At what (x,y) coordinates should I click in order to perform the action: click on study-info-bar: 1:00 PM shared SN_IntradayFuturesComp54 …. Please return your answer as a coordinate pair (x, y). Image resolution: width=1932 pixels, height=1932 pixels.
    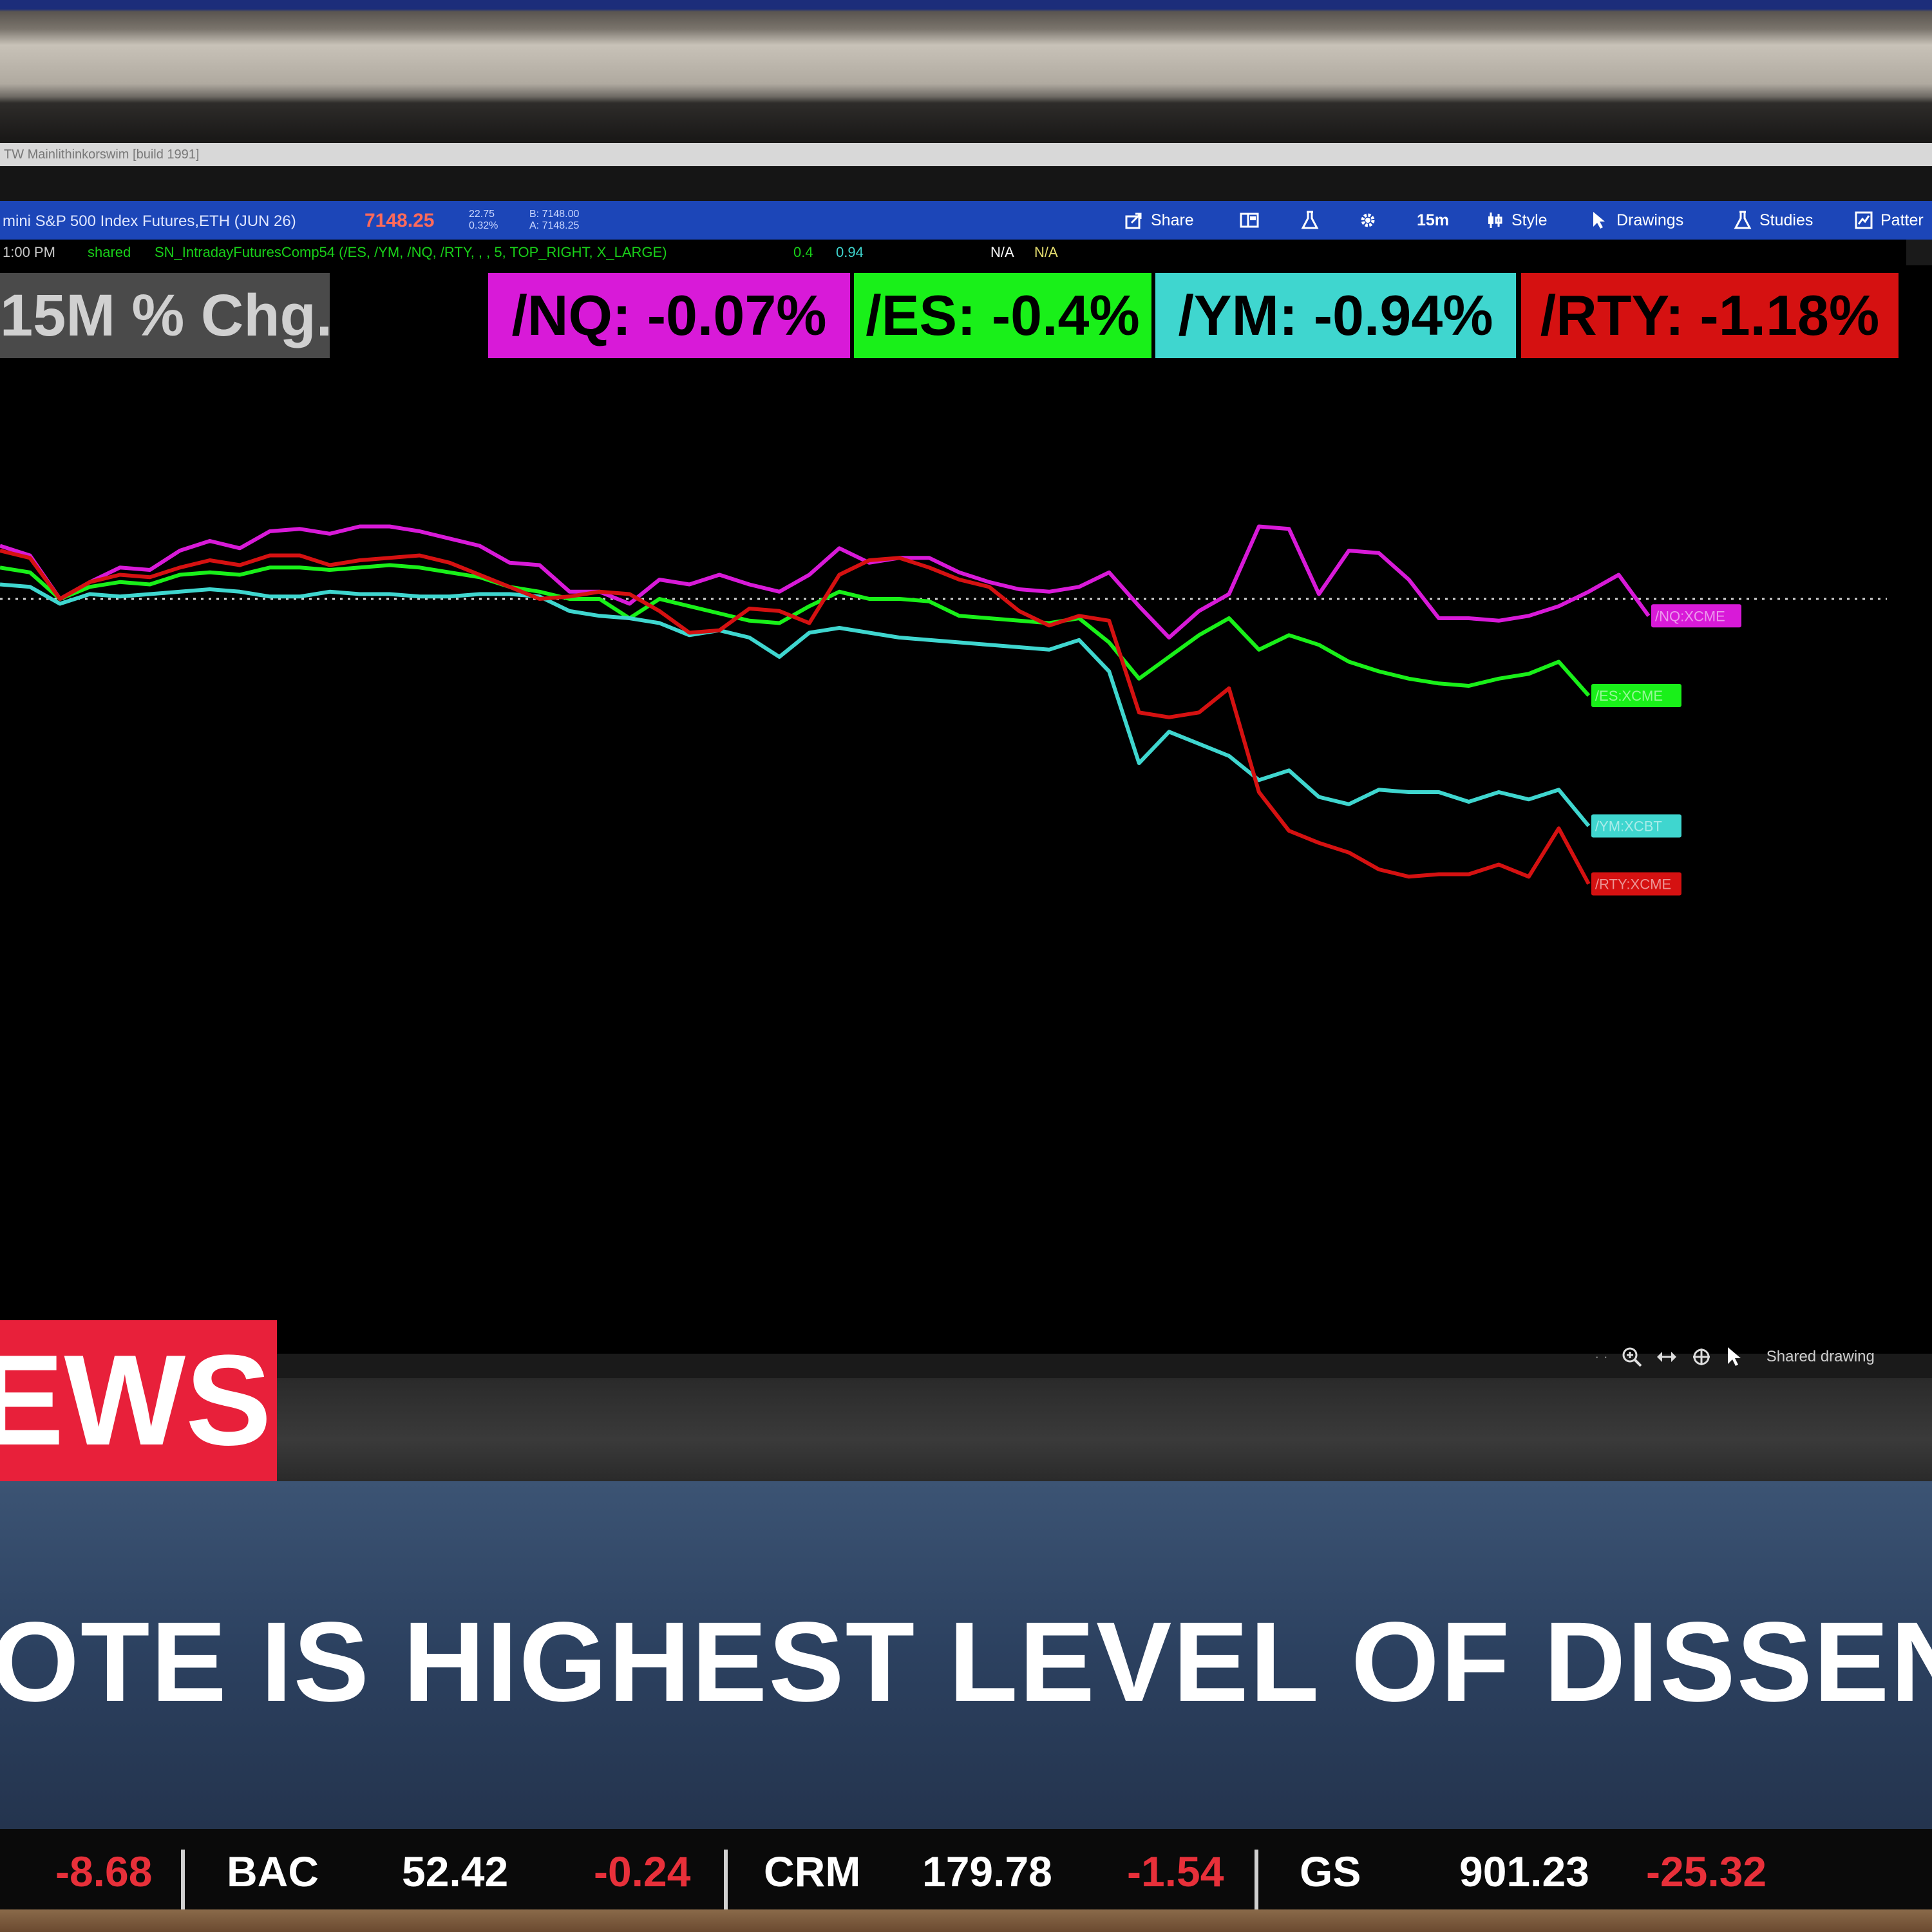
    Looking at the image, I should click on (953, 253).